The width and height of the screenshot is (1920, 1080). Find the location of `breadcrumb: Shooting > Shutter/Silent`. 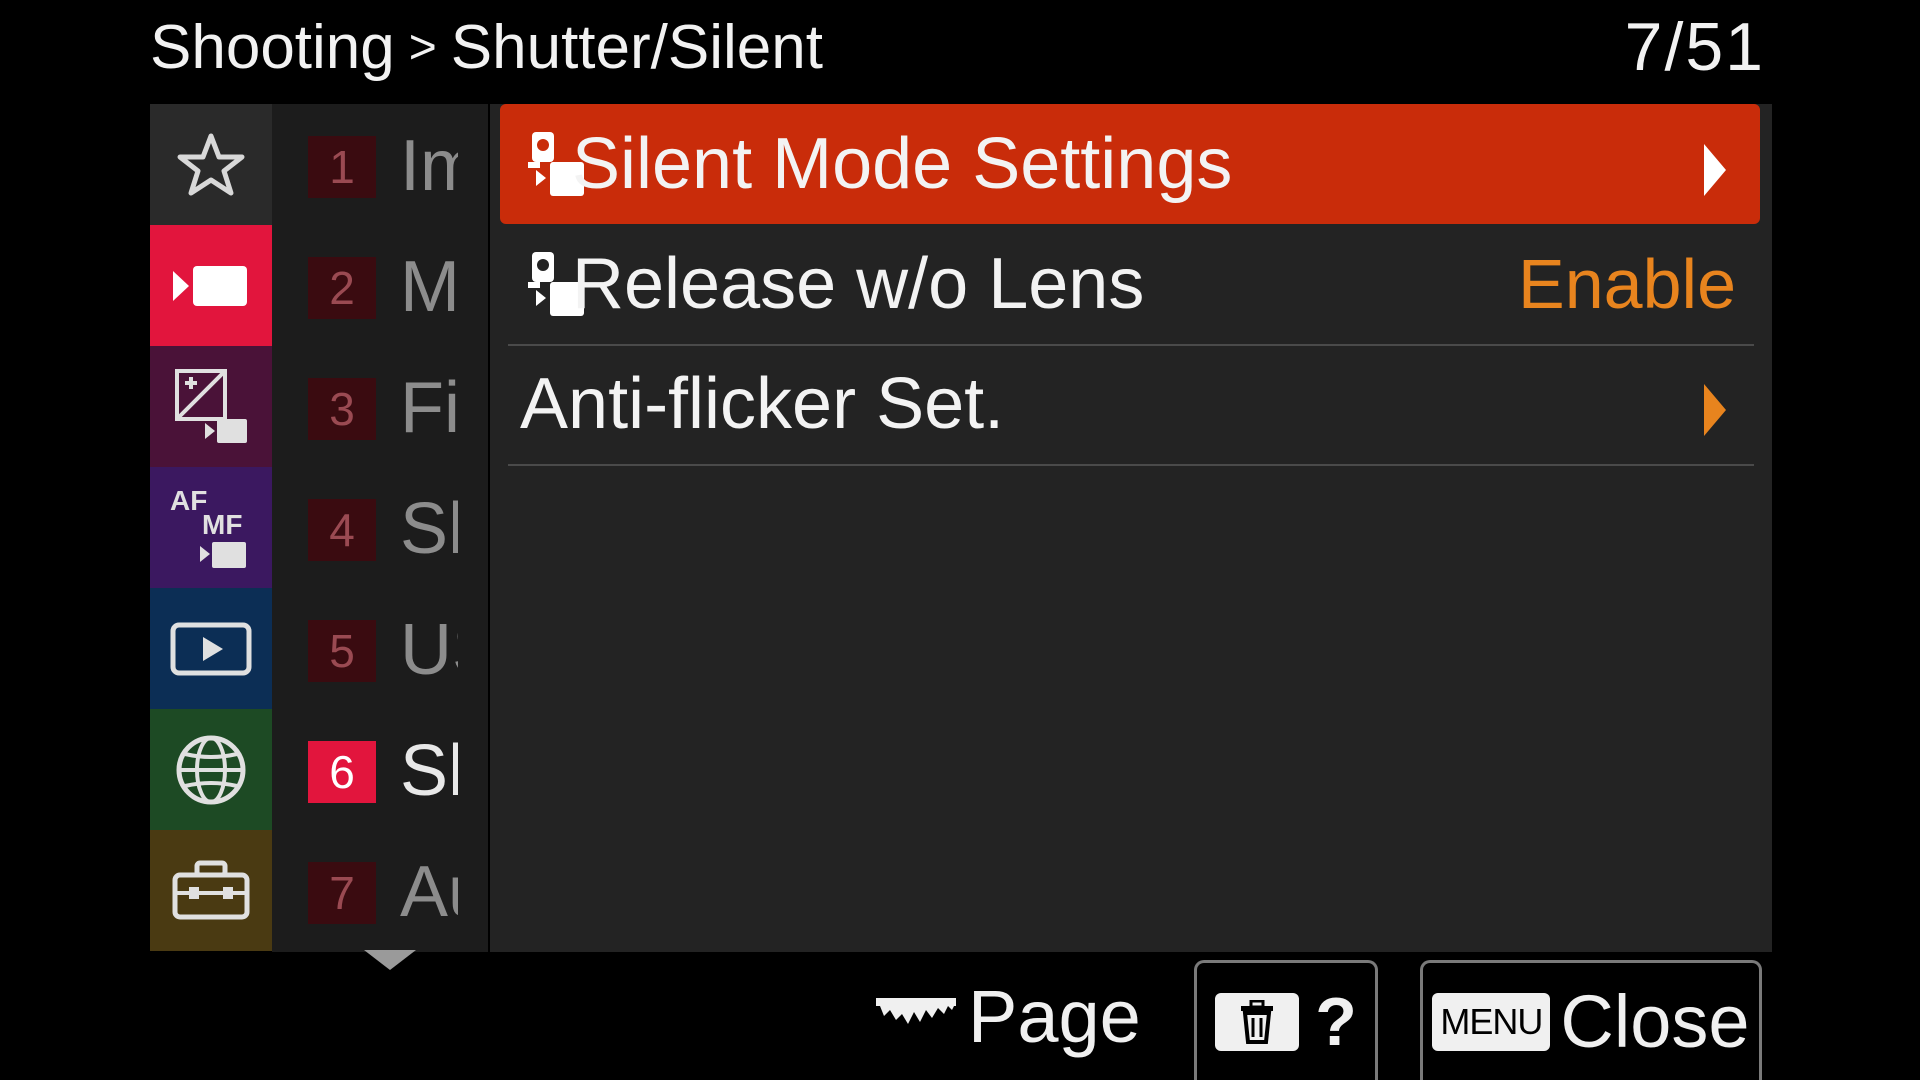

breadcrumb: Shooting > Shutter/Silent is located at coordinates (486, 47).